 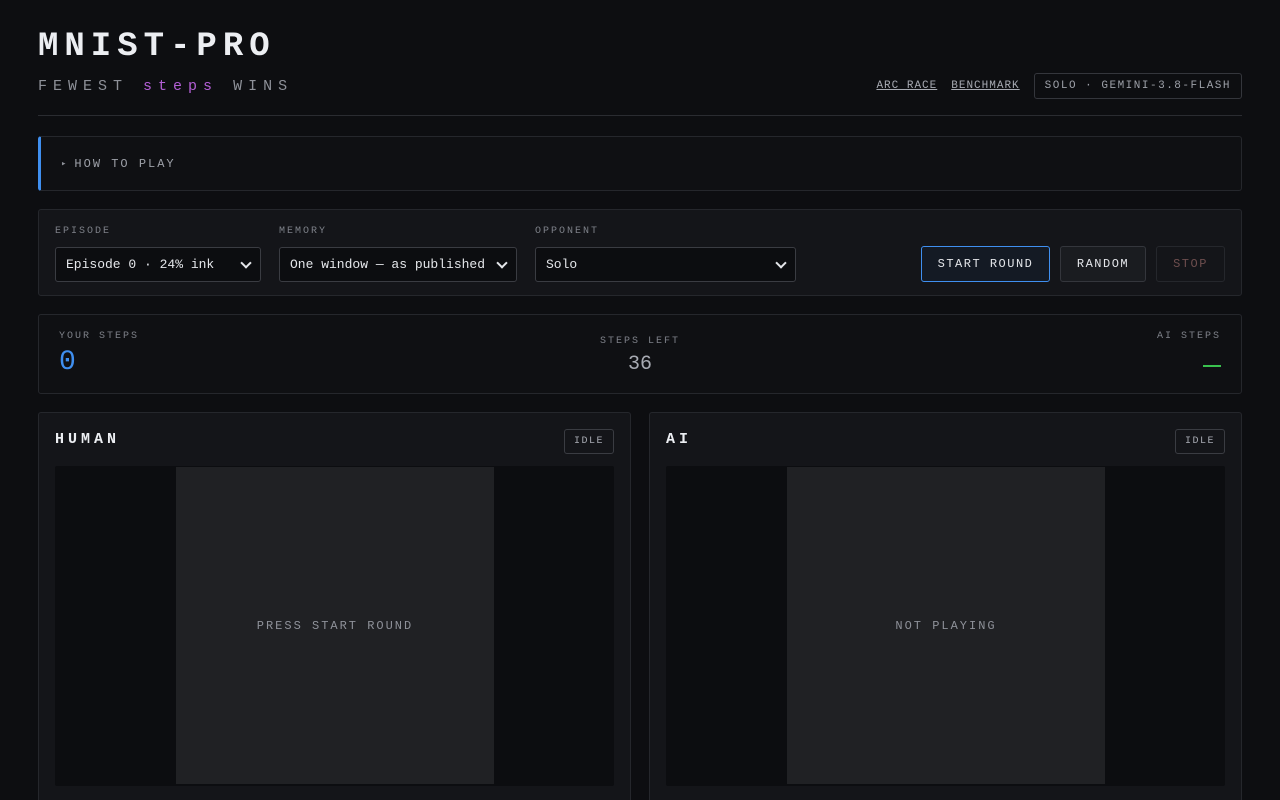 I want to click on ai-board-message: NOT PLAYING, so click(x=946, y=625).